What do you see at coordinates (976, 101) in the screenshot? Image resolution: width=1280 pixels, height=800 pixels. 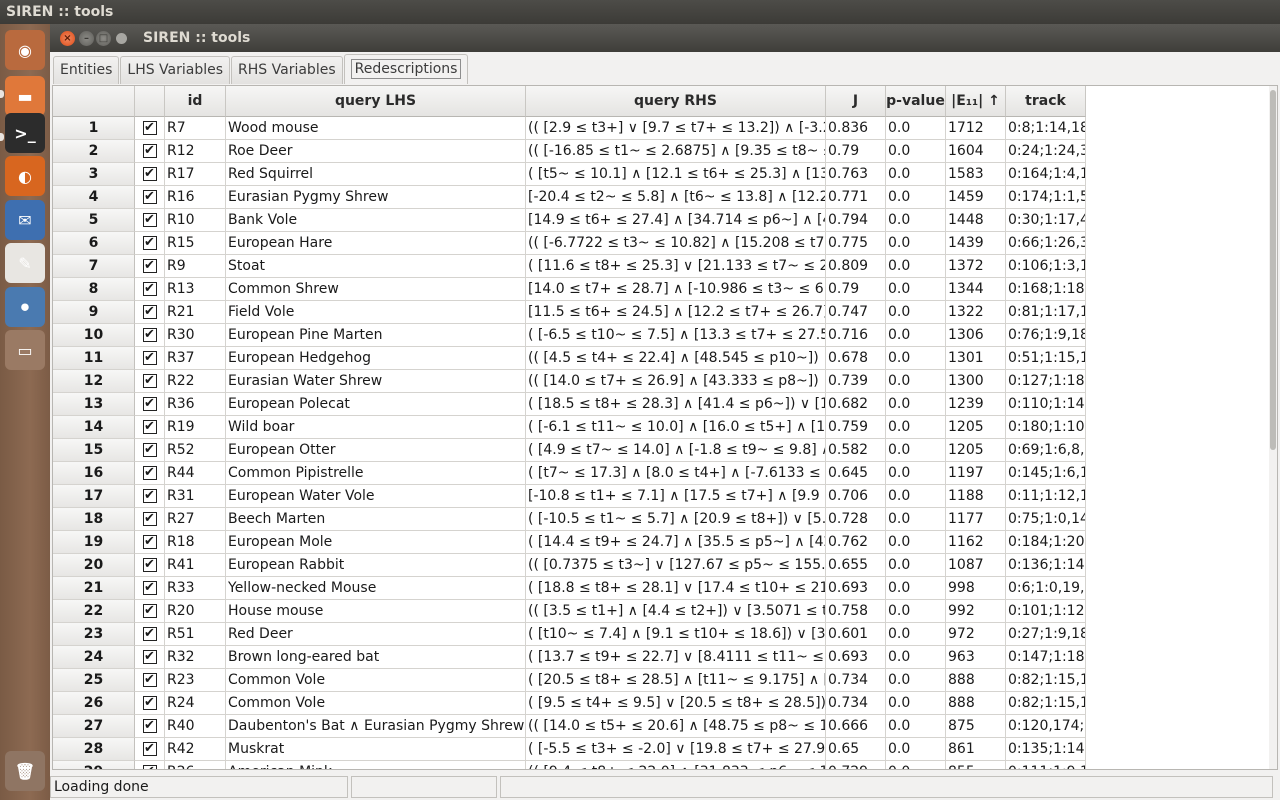 I see `column-header-support: |E₁₁| ↑` at bounding box center [976, 101].